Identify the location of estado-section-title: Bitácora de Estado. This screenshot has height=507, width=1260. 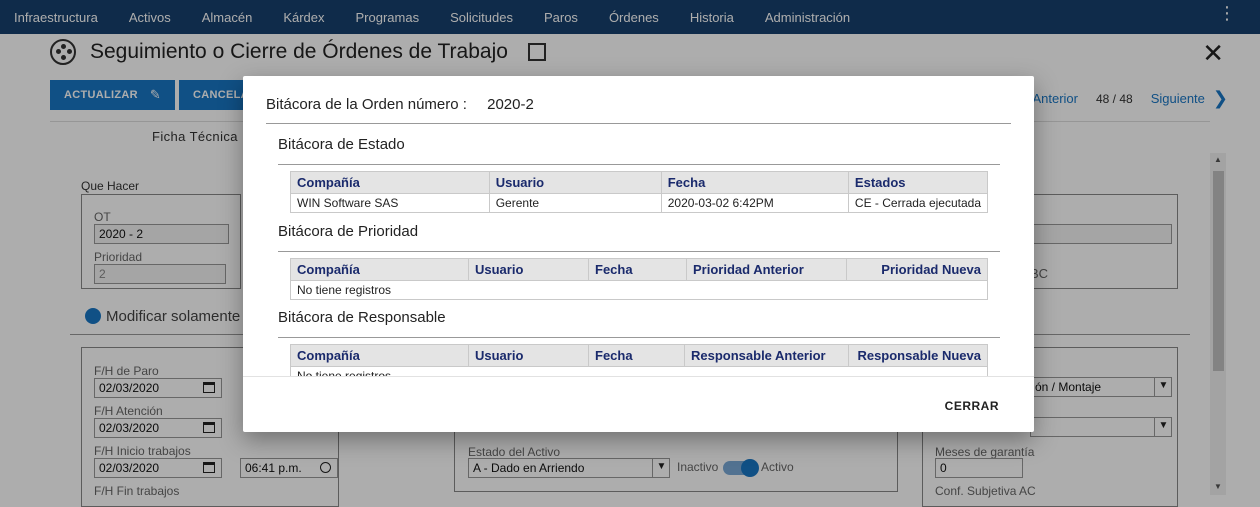
(341, 144).